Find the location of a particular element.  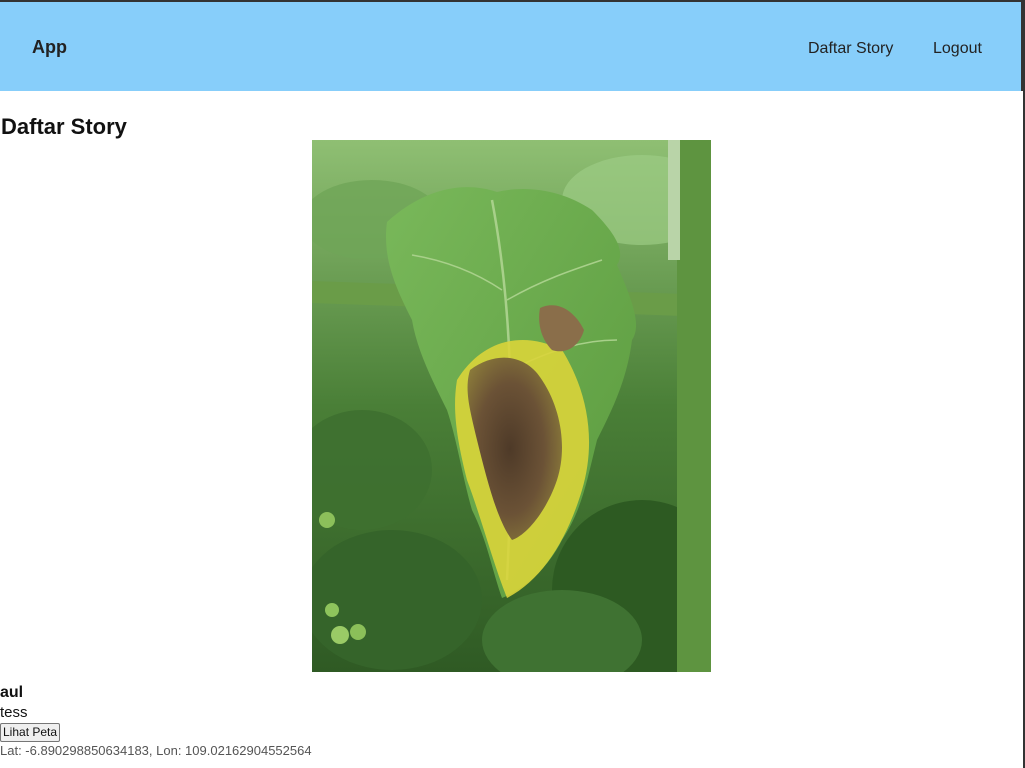

page-title: Daftar Story is located at coordinates (64, 126).